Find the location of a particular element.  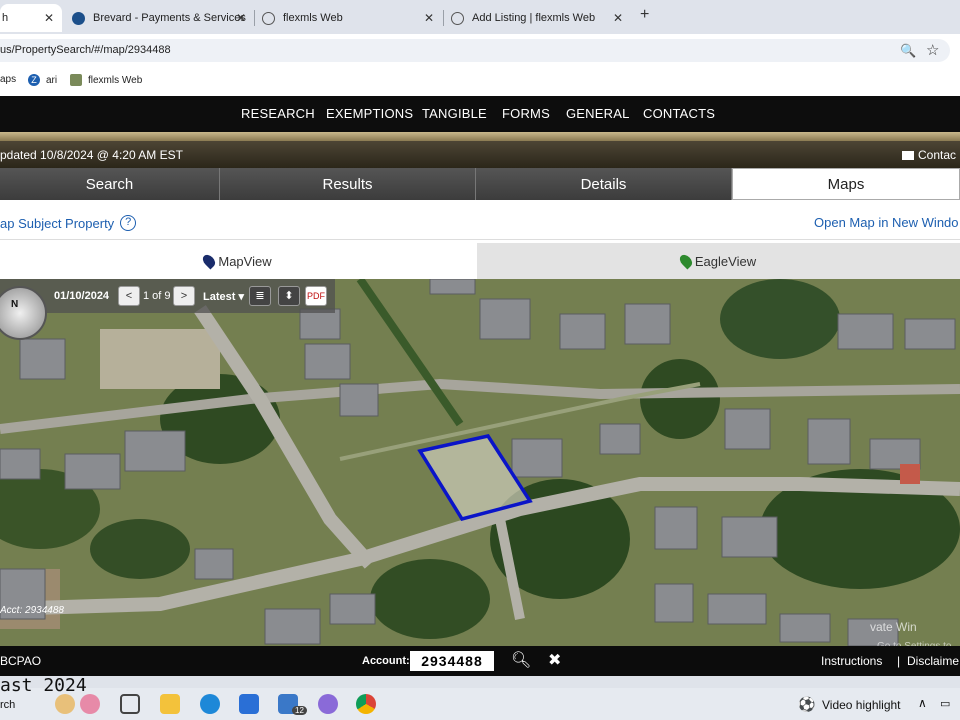

tab-label: EagleView is located at coordinates (725, 261).